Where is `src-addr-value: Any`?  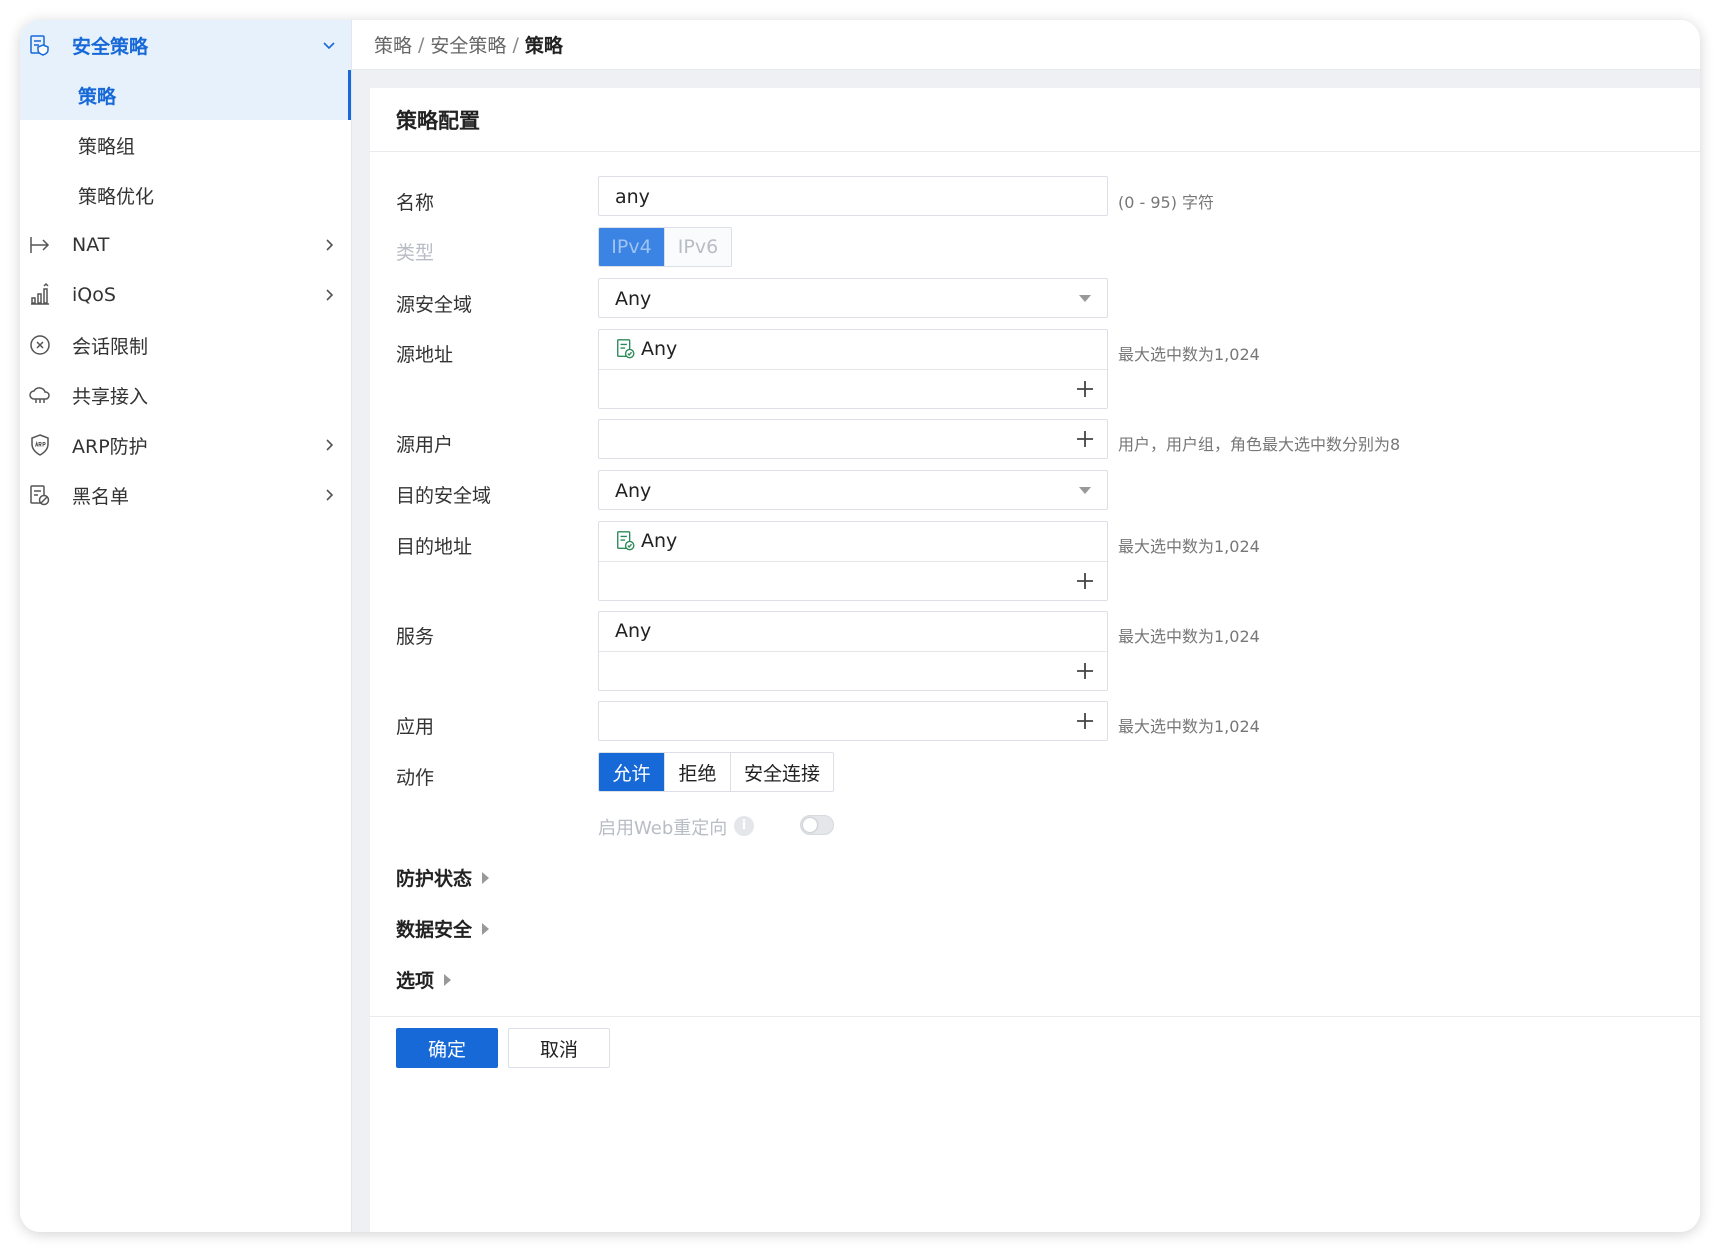
src-addr-value: Any is located at coordinates (659, 349).